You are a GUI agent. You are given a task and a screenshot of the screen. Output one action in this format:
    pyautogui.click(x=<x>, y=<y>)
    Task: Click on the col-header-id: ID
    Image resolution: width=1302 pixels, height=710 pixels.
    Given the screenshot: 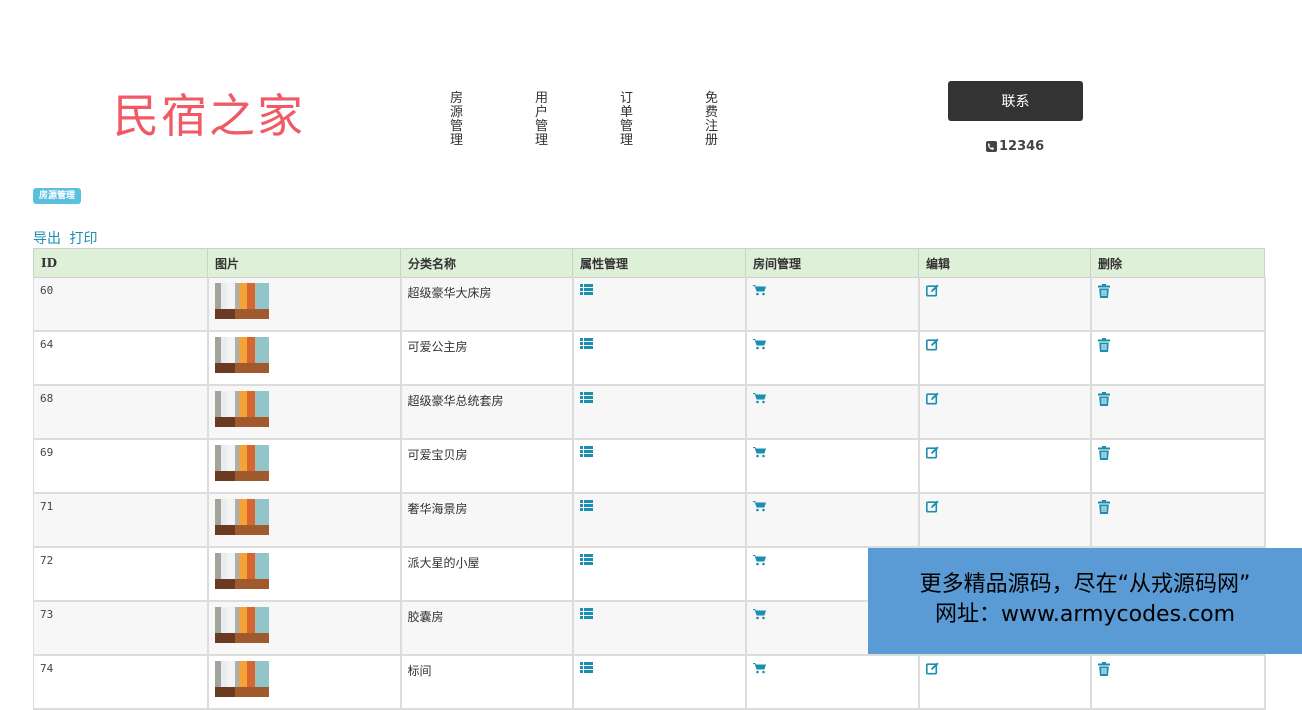 What is the action you would take?
    pyautogui.click(x=120, y=263)
    